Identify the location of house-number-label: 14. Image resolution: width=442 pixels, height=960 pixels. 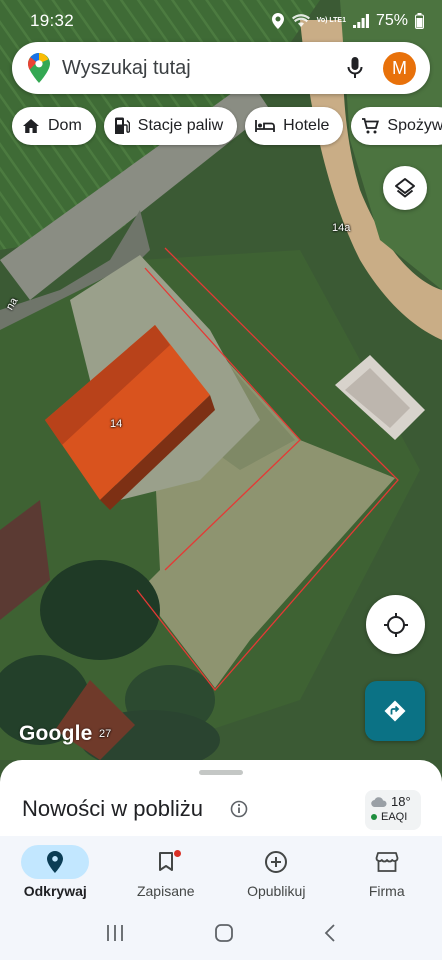
(116, 424).